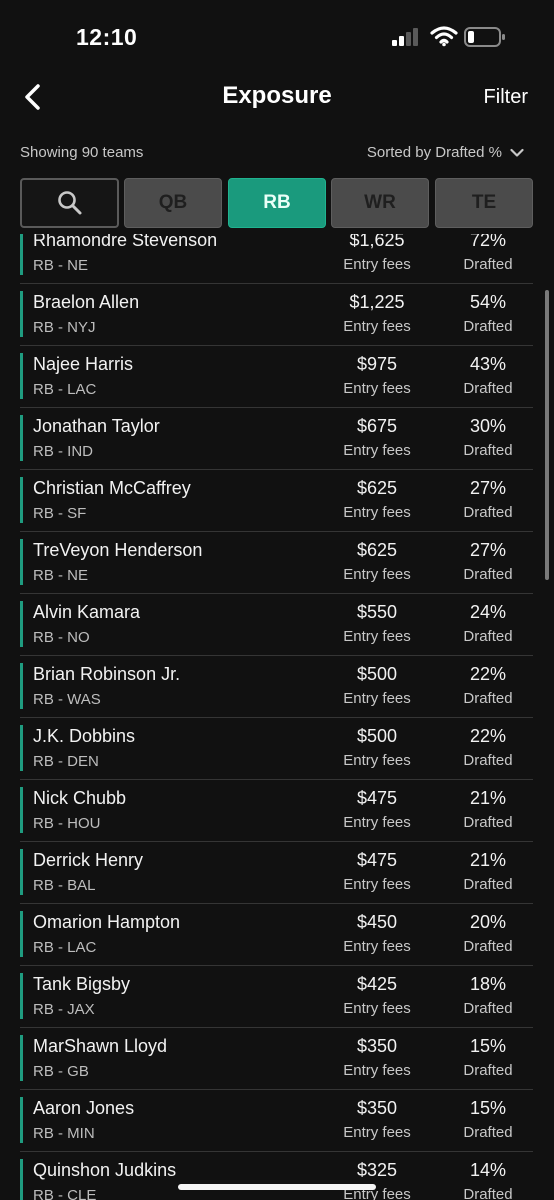  What do you see at coordinates (377, 612) in the screenshot?
I see `entry-fees-value: $550` at bounding box center [377, 612].